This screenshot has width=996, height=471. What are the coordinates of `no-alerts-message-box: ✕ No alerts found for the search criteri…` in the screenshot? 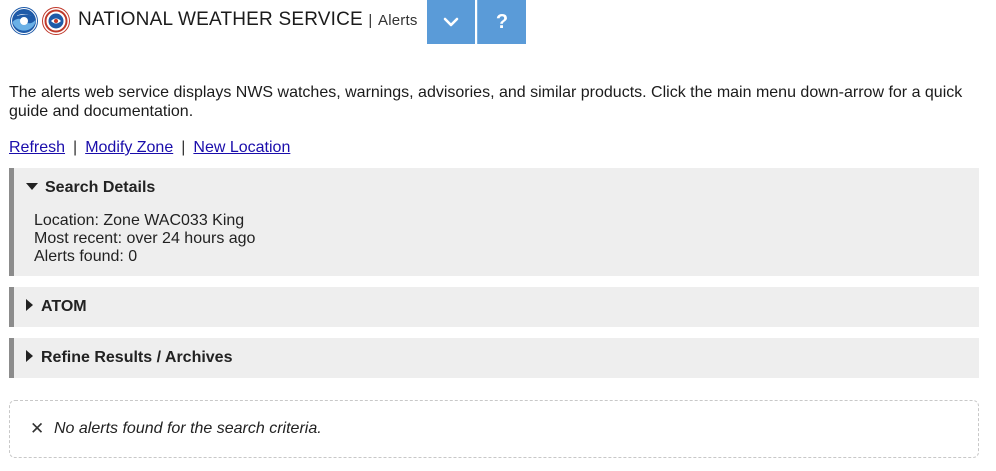 It's located at (494, 429).